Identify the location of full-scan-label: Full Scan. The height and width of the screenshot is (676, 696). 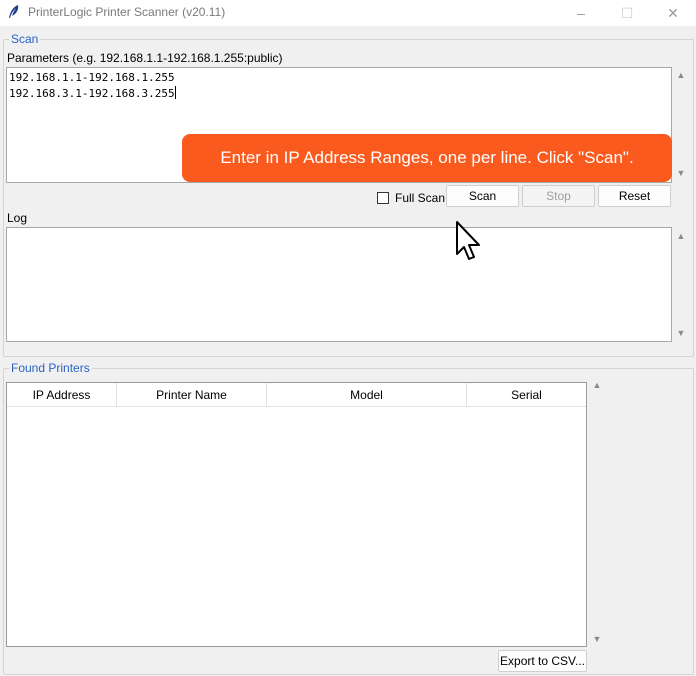
(420, 198).